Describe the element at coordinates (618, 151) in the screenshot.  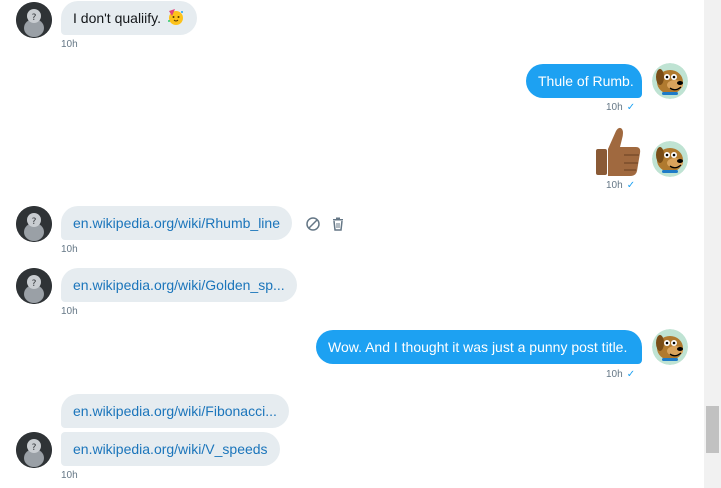
I see `thumbs-up-icon` at that location.